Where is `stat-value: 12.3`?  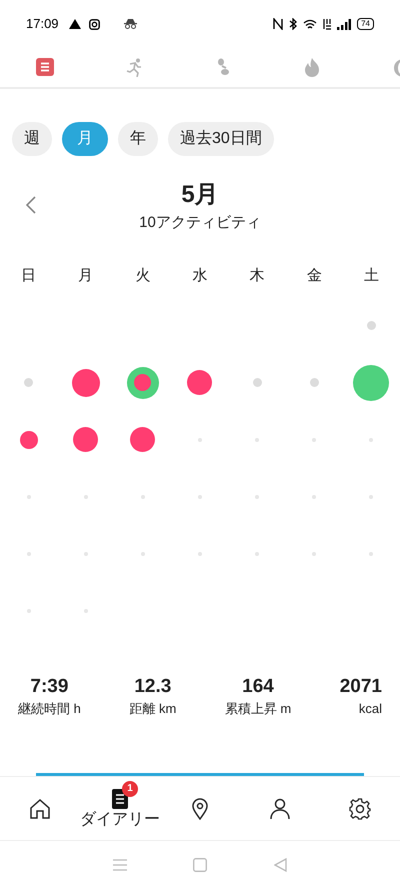
stat-value: 12.3 is located at coordinates (153, 687).